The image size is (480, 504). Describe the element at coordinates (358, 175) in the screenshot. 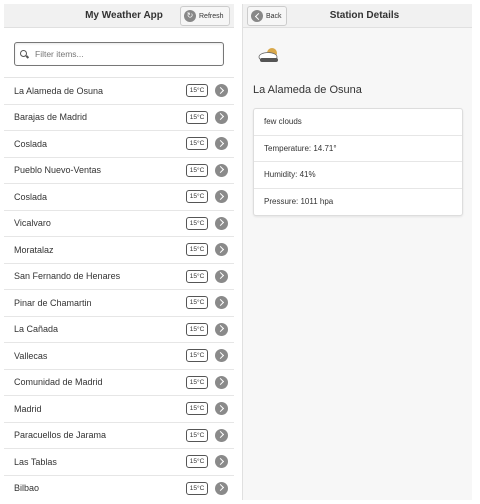

I see `humidity-value: Humidity: 41%` at that location.